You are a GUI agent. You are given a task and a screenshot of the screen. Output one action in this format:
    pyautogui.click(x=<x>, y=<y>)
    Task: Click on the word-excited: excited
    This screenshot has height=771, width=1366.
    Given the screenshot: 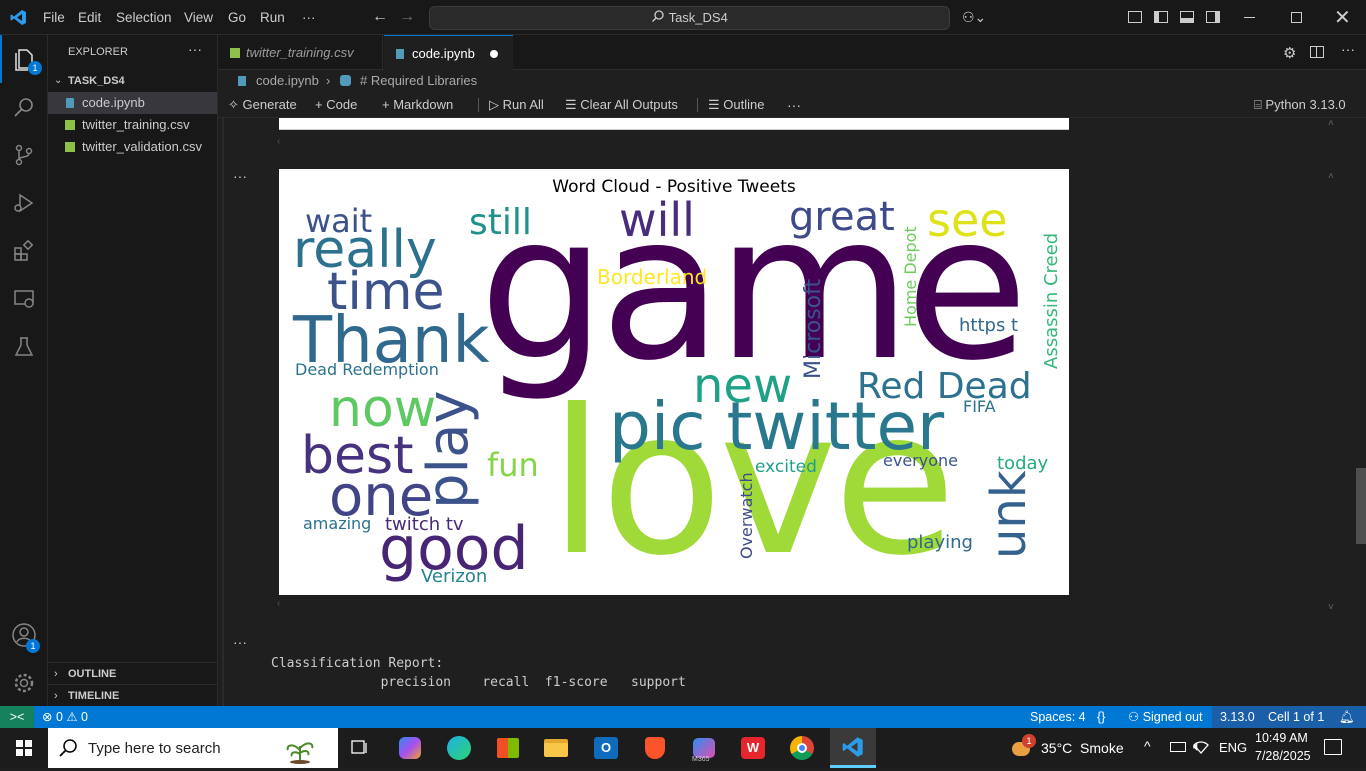 What is the action you would take?
    pyautogui.click(x=786, y=467)
    